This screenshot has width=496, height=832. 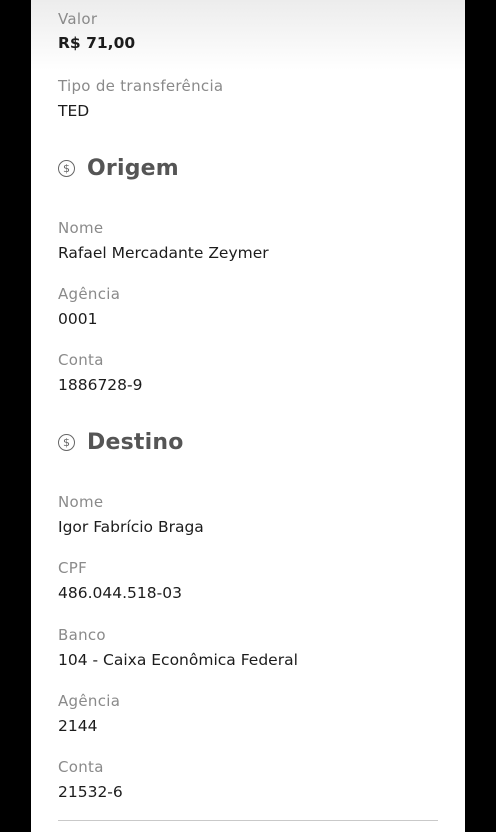 I want to click on destino-conta-label: Conta, so click(x=81, y=767).